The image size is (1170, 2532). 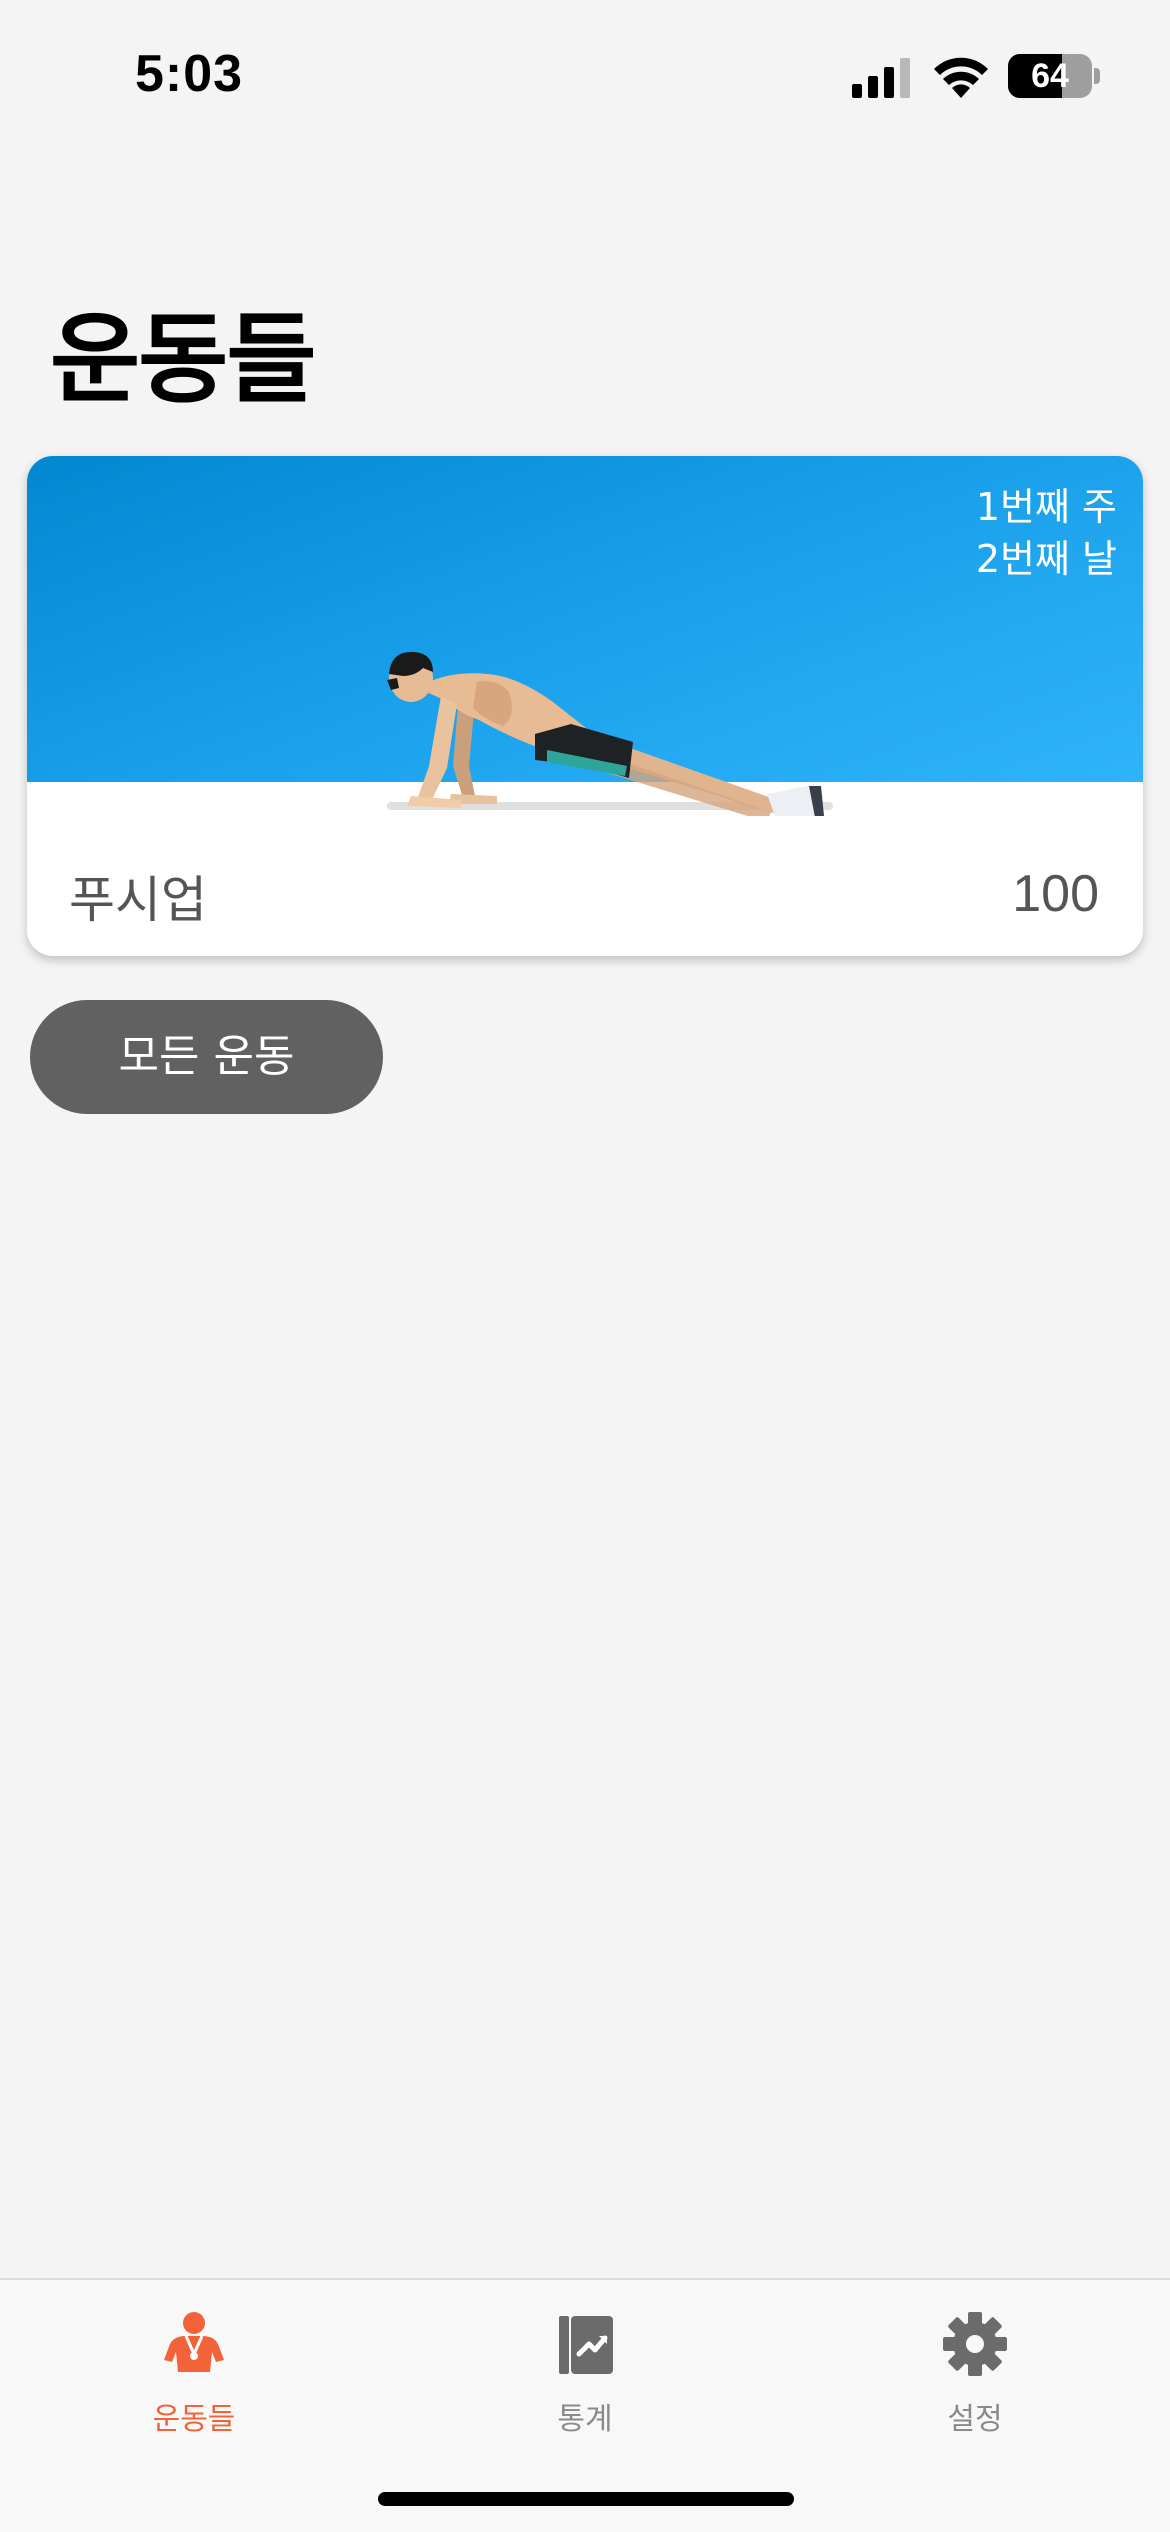 What do you see at coordinates (189, 74) in the screenshot?
I see `status-time: 5:03` at bounding box center [189, 74].